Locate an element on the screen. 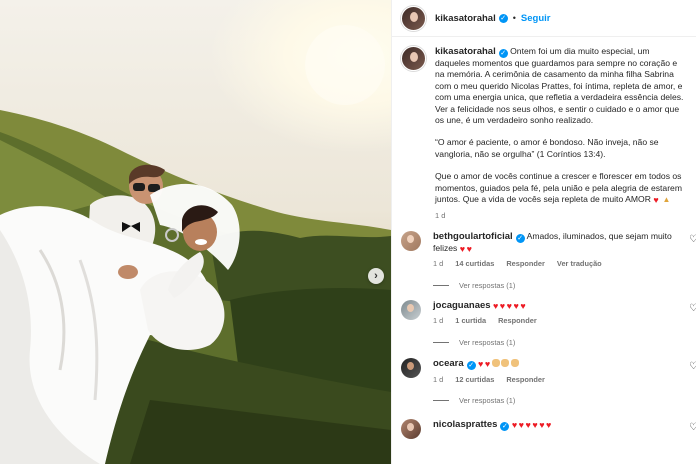 Image resolution: width=696 pixels, height=464 pixels. comment-likes: 1 curtida is located at coordinates (470, 320).